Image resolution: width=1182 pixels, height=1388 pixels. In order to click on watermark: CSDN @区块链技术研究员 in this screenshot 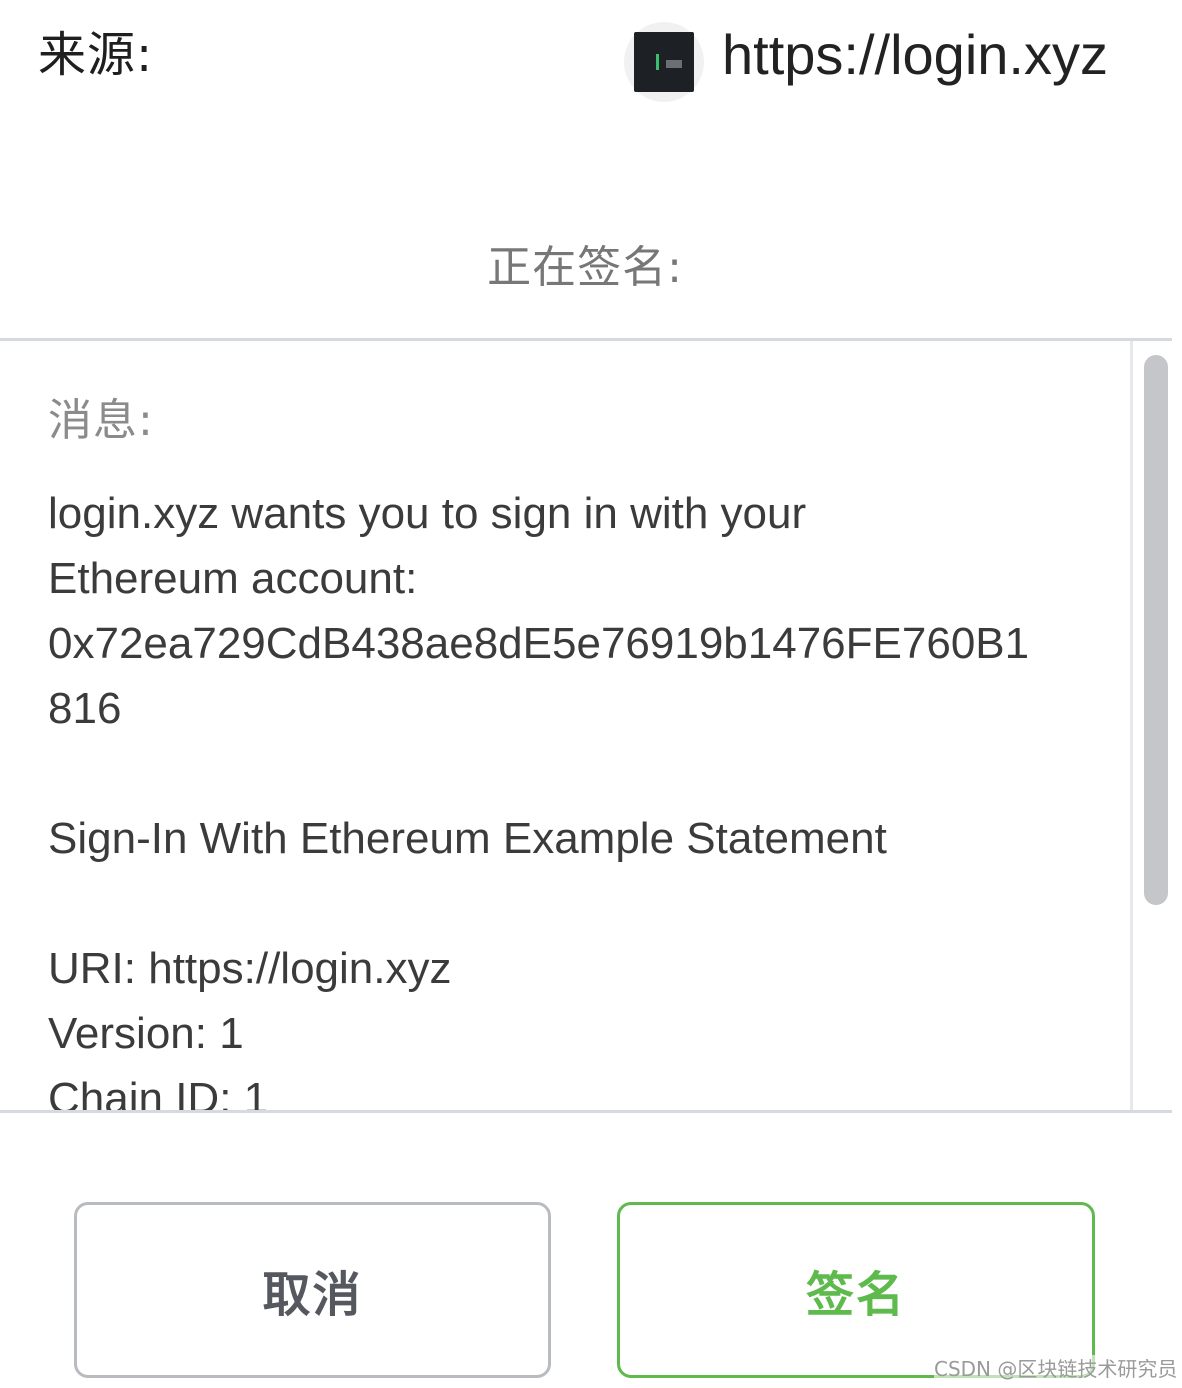, I will do `click(1056, 1369)`.